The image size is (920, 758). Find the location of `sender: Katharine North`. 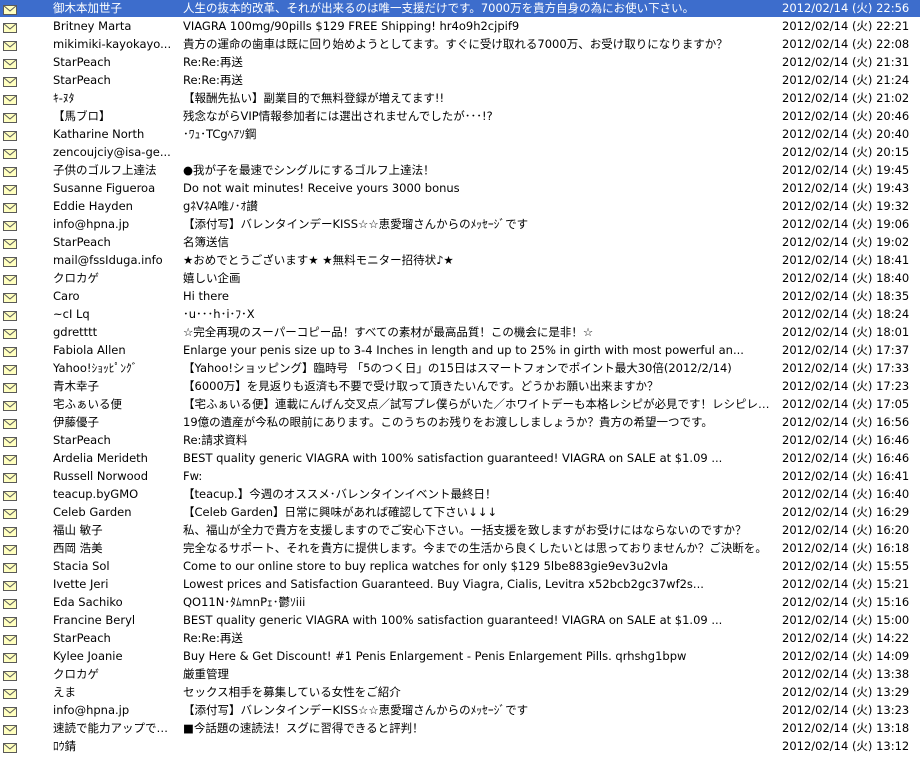

sender: Katharine North is located at coordinates (99, 134).